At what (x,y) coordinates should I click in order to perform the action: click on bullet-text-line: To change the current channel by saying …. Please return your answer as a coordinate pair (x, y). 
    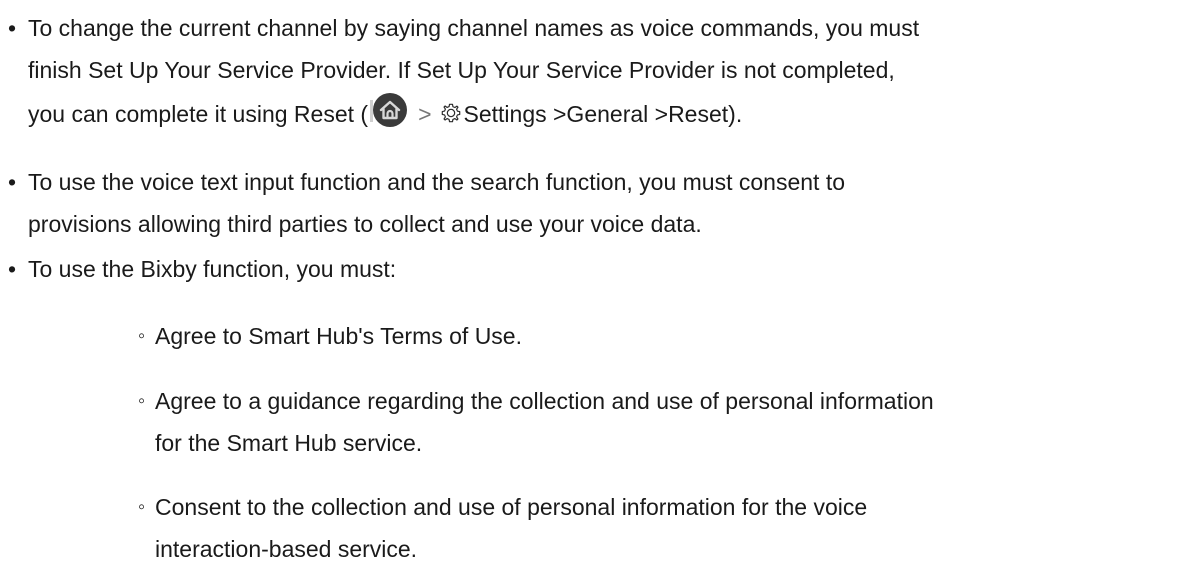
    Looking at the image, I should click on (474, 28).